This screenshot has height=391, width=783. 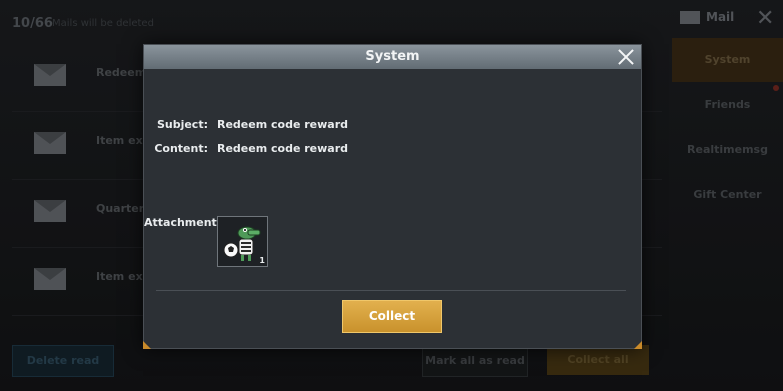 What do you see at coordinates (181, 148) in the screenshot?
I see `content-label: Content:` at bounding box center [181, 148].